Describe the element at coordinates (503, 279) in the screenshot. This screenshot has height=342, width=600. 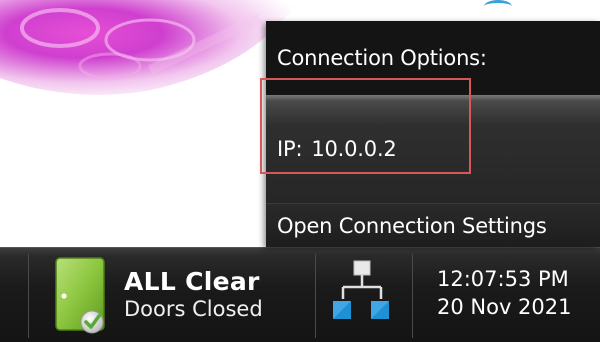
I see `clock-time: 12:07:53 PM` at that location.